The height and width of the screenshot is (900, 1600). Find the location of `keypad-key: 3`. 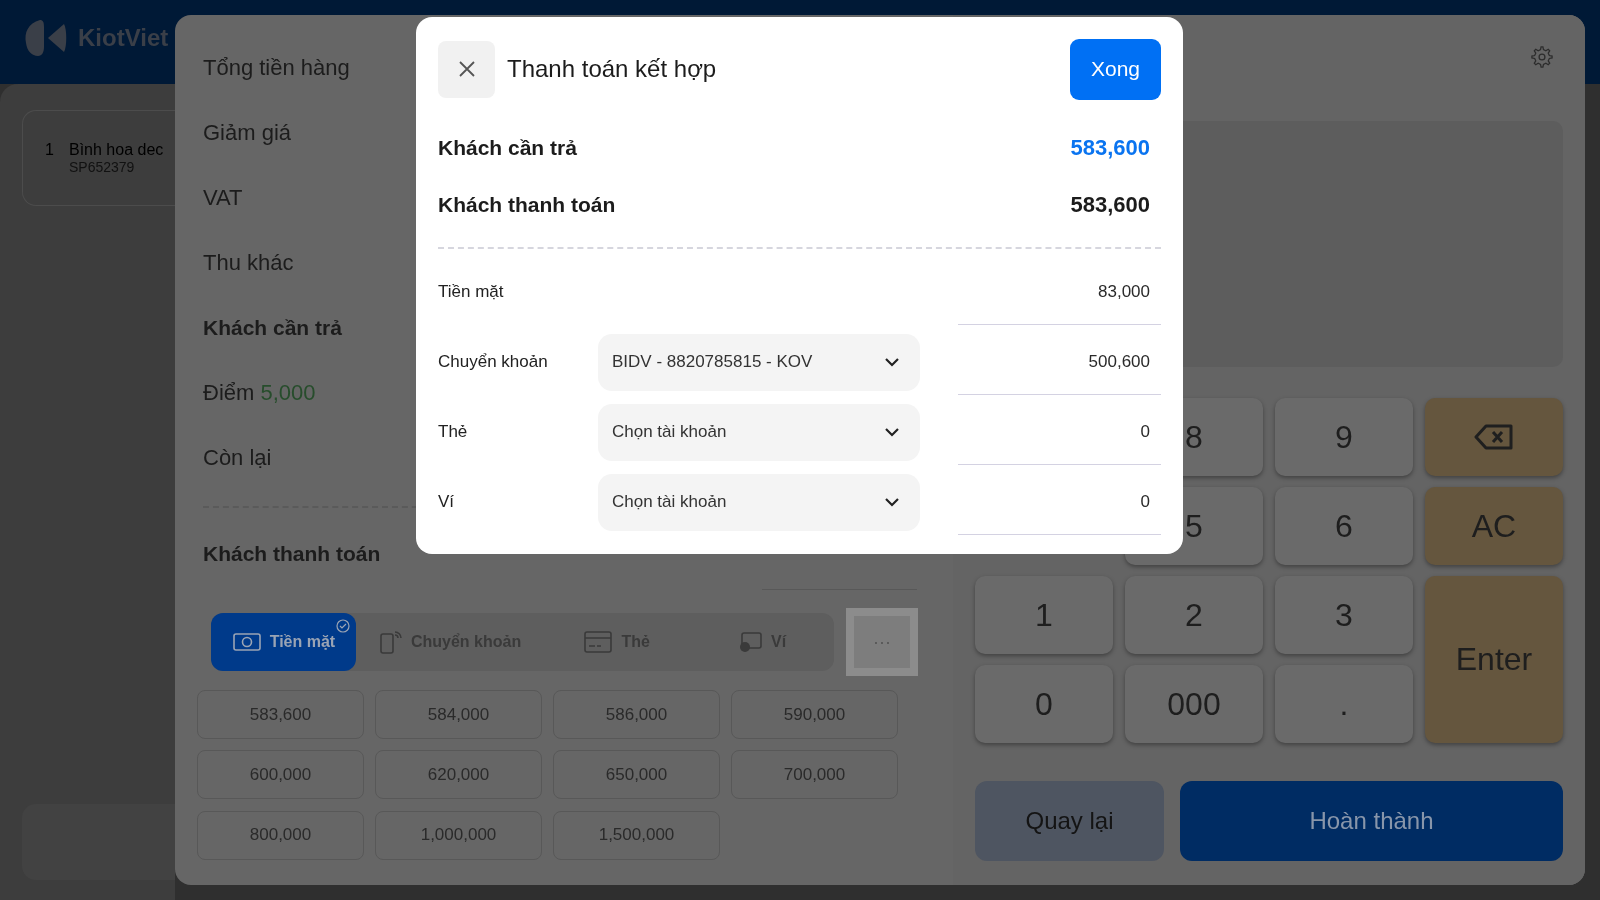

keypad-key: 3 is located at coordinates (1344, 615).